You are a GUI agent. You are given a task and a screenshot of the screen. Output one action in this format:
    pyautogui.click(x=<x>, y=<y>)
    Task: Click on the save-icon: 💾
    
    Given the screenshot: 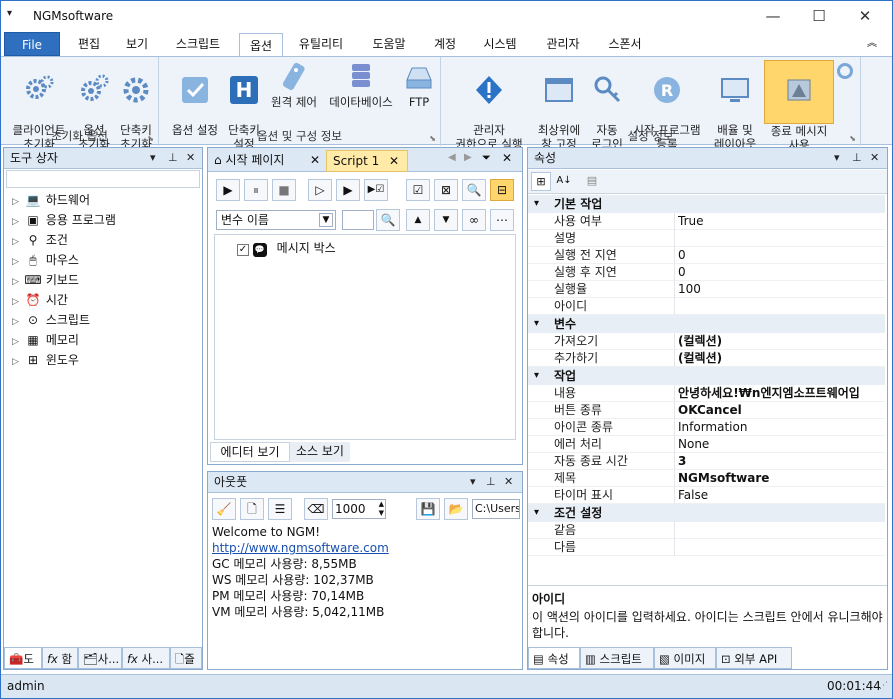 What is the action you would take?
    pyautogui.click(x=428, y=509)
    